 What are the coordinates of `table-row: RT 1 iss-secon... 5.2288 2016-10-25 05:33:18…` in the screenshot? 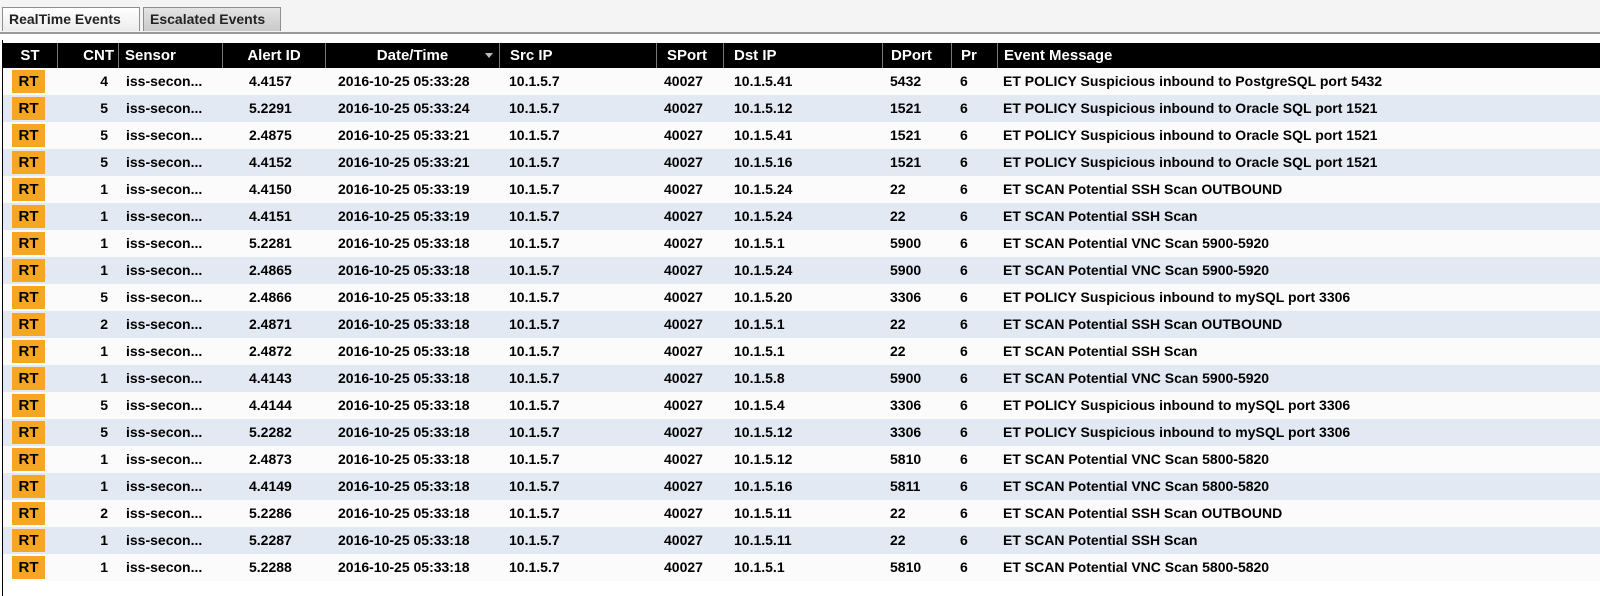 It's located at (801, 567).